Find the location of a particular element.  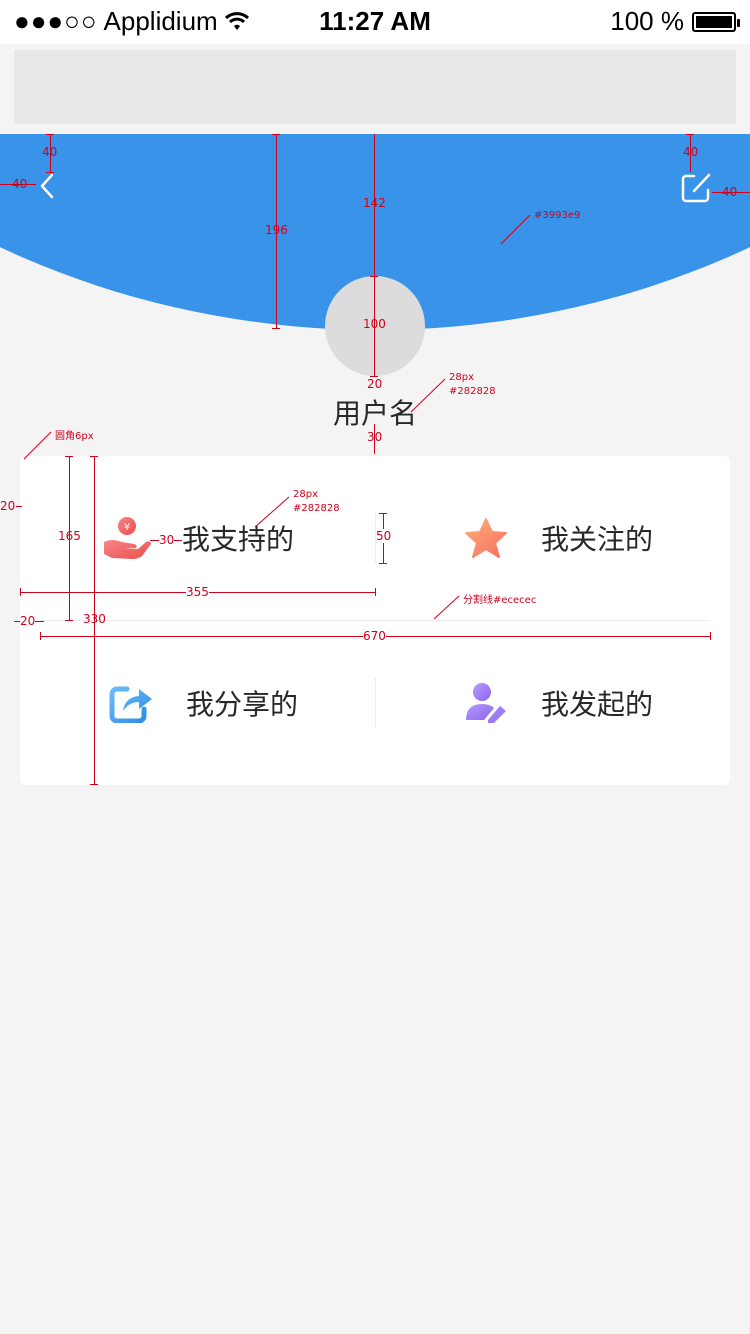

back-arrow-icon is located at coordinates (48, 186).